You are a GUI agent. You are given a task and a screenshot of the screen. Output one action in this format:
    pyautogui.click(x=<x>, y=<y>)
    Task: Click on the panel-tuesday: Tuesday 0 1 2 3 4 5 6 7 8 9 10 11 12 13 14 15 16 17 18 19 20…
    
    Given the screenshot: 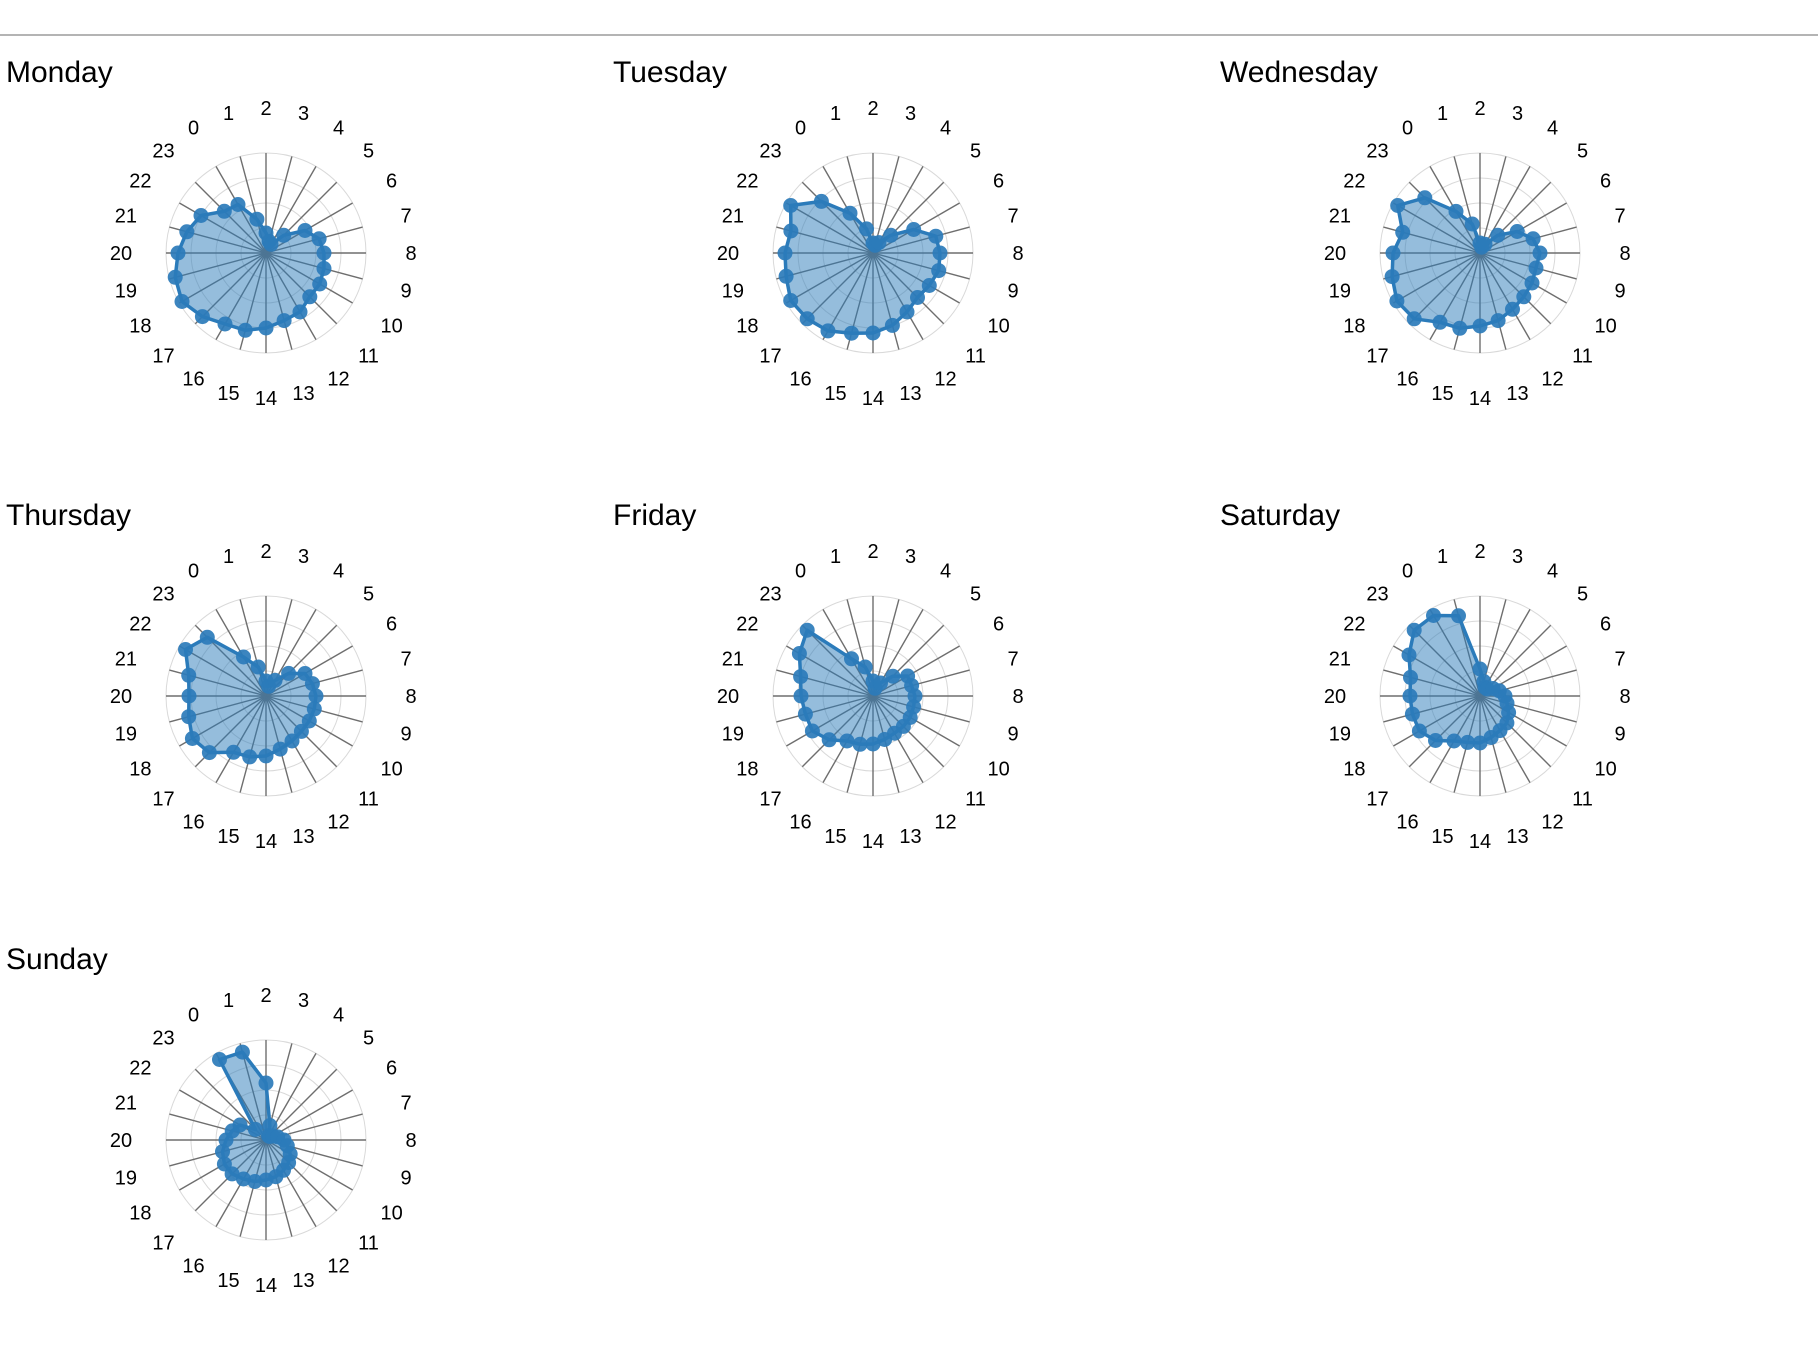 What is the action you would take?
    pyautogui.click(x=907, y=210)
    